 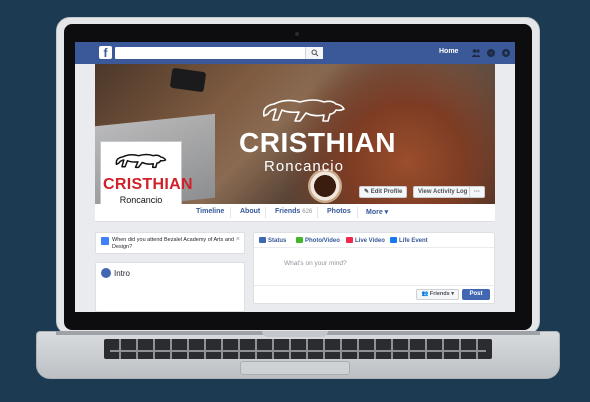 What do you see at coordinates (425, 294) in the screenshot?
I see `friends-icon: 👥` at bounding box center [425, 294].